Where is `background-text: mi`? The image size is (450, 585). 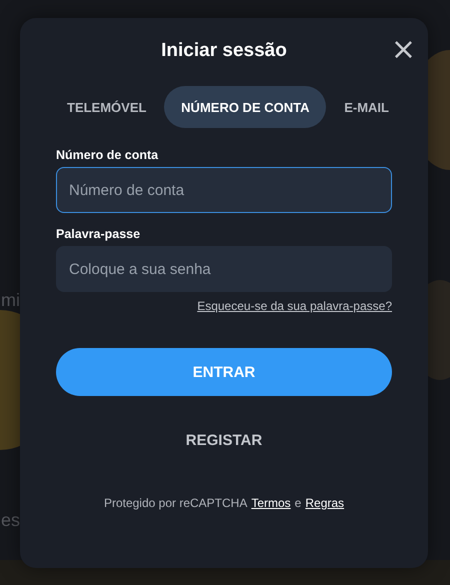
background-text: mi is located at coordinates (10, 300).